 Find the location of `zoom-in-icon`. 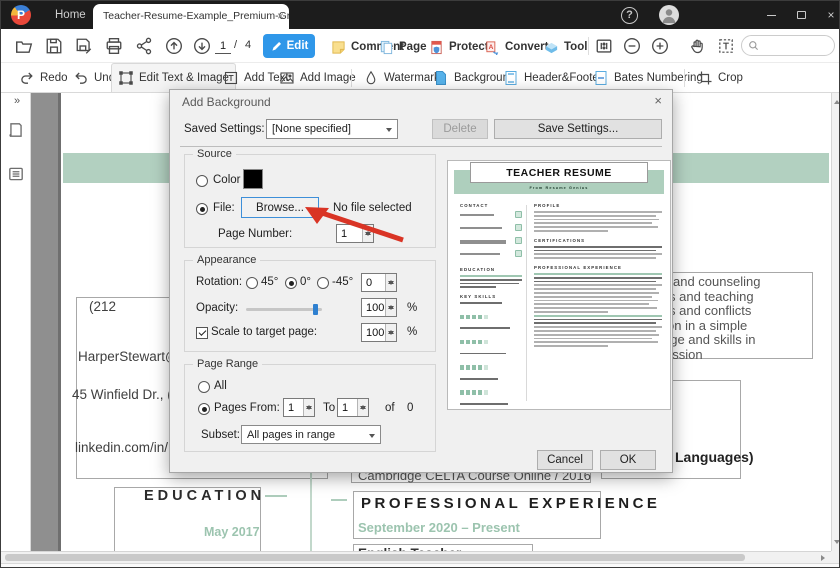

zoom-in-icon is located at coordinates (660, 46).